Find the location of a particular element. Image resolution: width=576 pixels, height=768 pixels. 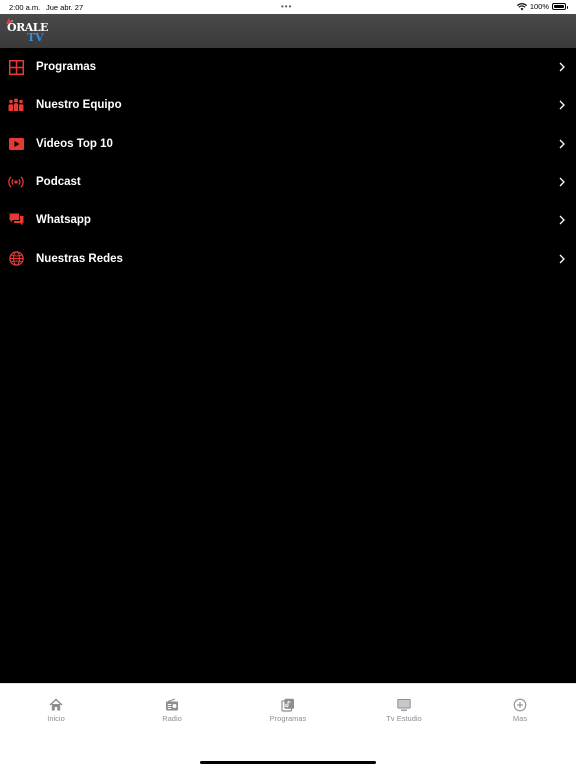

menu-item-label: Programas is located at coordinates (66, 67).